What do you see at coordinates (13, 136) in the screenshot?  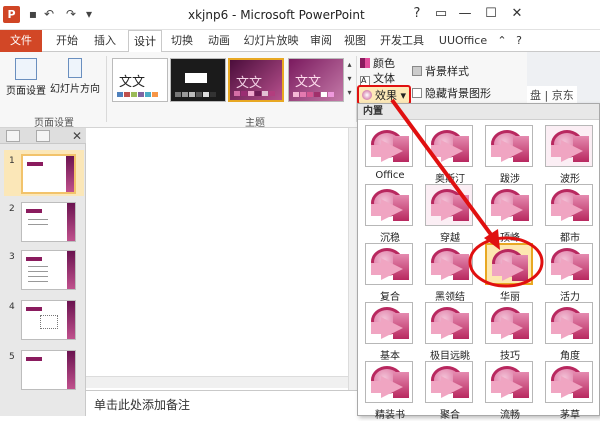 I see `slides-tab` at bounding box center [13, 136].